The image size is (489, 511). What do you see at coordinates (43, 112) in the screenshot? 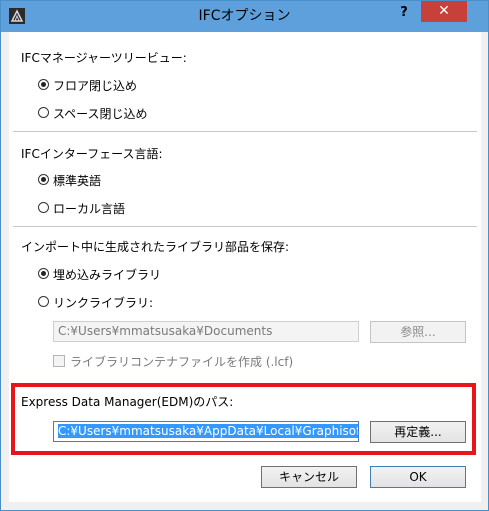
I see `space-containment-radio` at bounding box center [43, 112].